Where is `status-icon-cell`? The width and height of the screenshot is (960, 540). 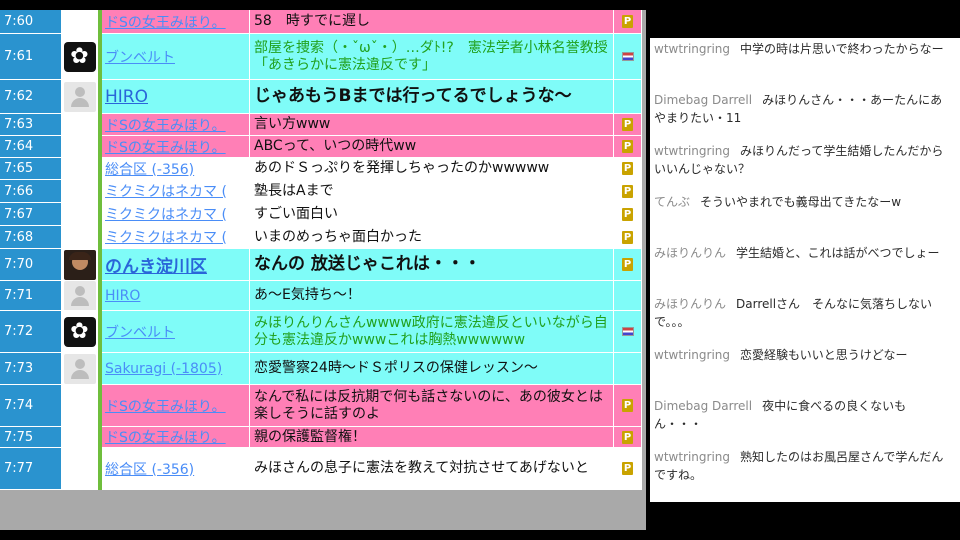
status-icon-cell is located at coordinates (628, 332).